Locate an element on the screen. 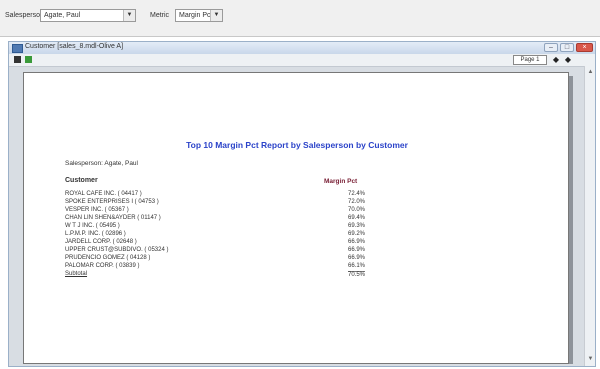 Image resolution: width=600 pixels, height=369 pixels. column-header-customer: Customer is located at coordinates (81, 180).